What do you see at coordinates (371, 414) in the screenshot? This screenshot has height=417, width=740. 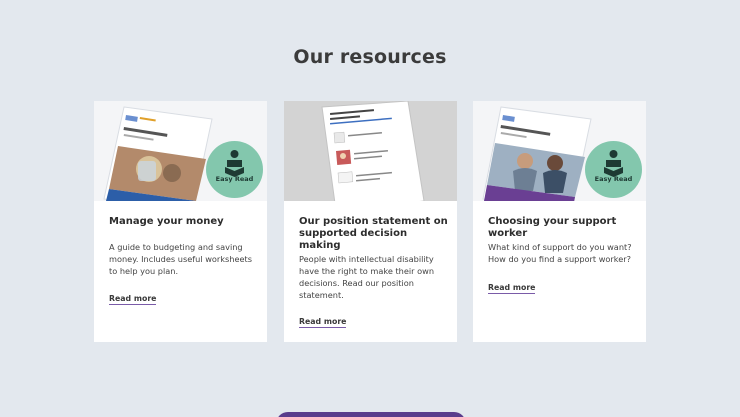 I see `view-all-button` at bounding box center [371, 414].